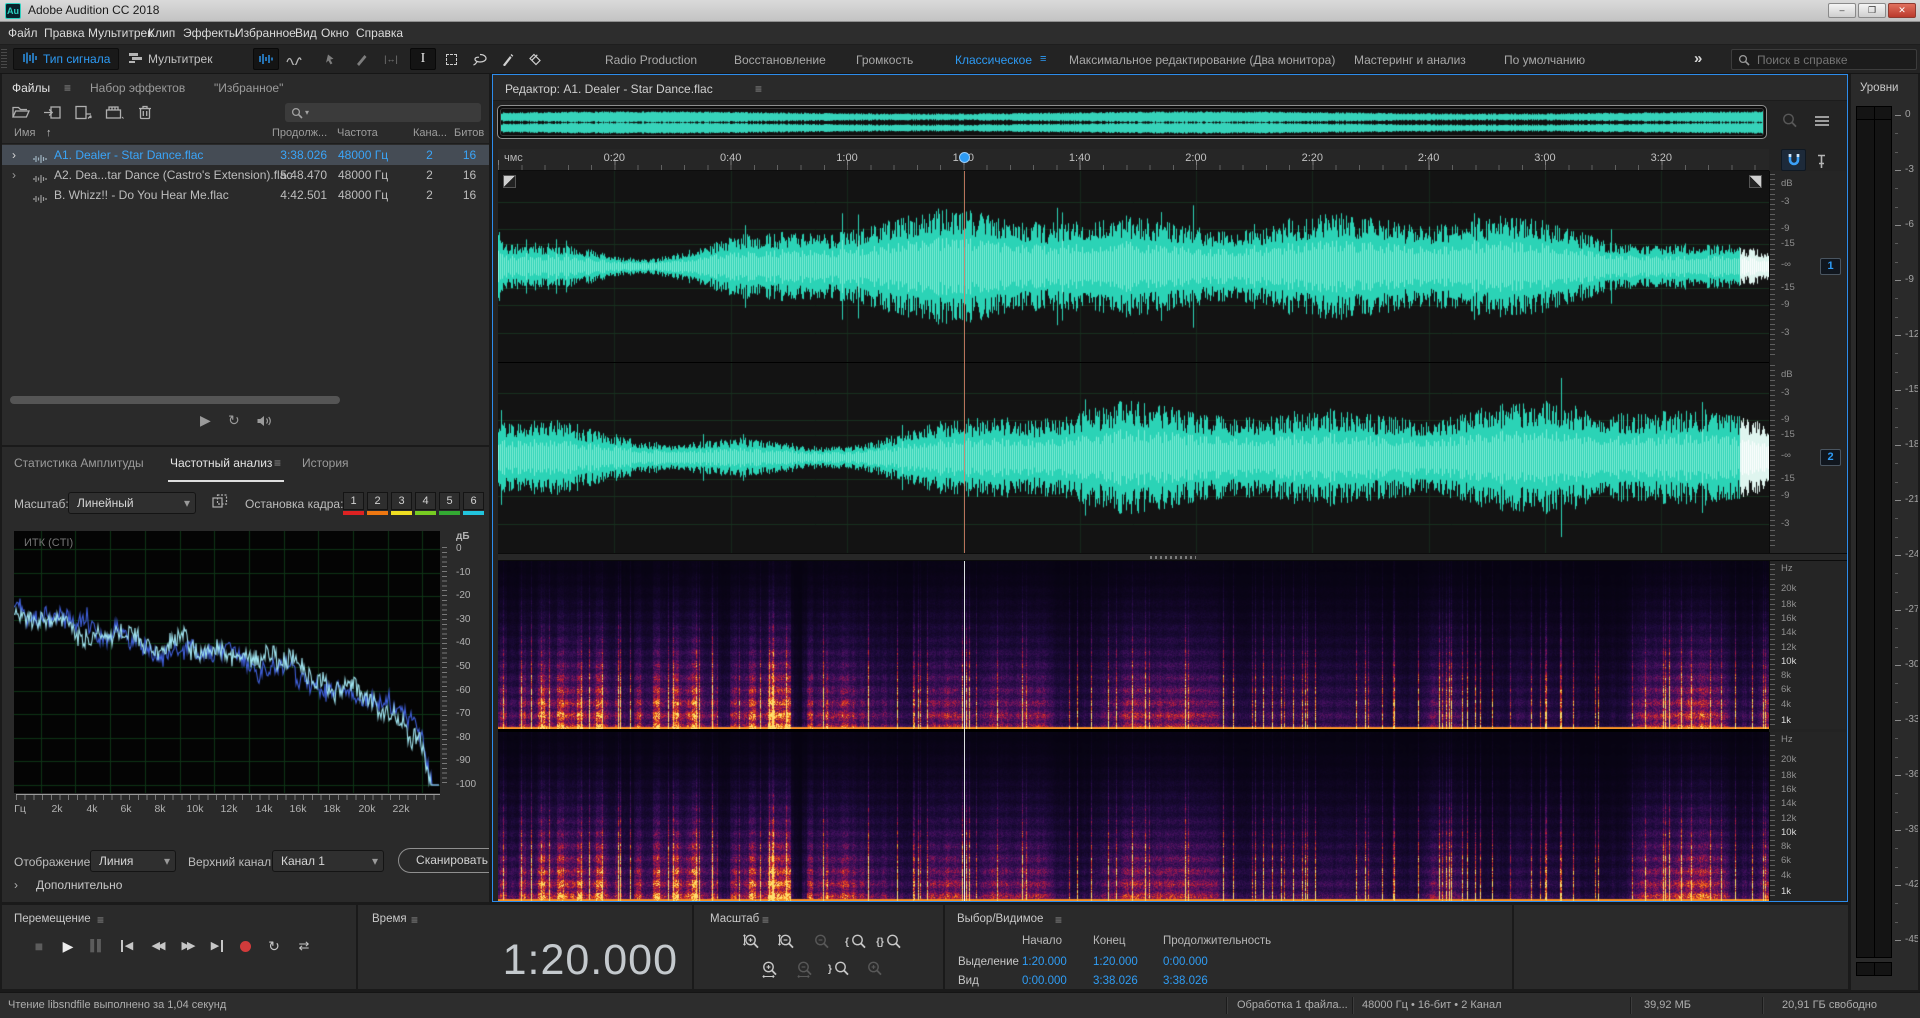  What do you see at coordinates (479, 59) in the screenshot?
I see `lasso-selection-tool-button` at bounding box center [479, 59].